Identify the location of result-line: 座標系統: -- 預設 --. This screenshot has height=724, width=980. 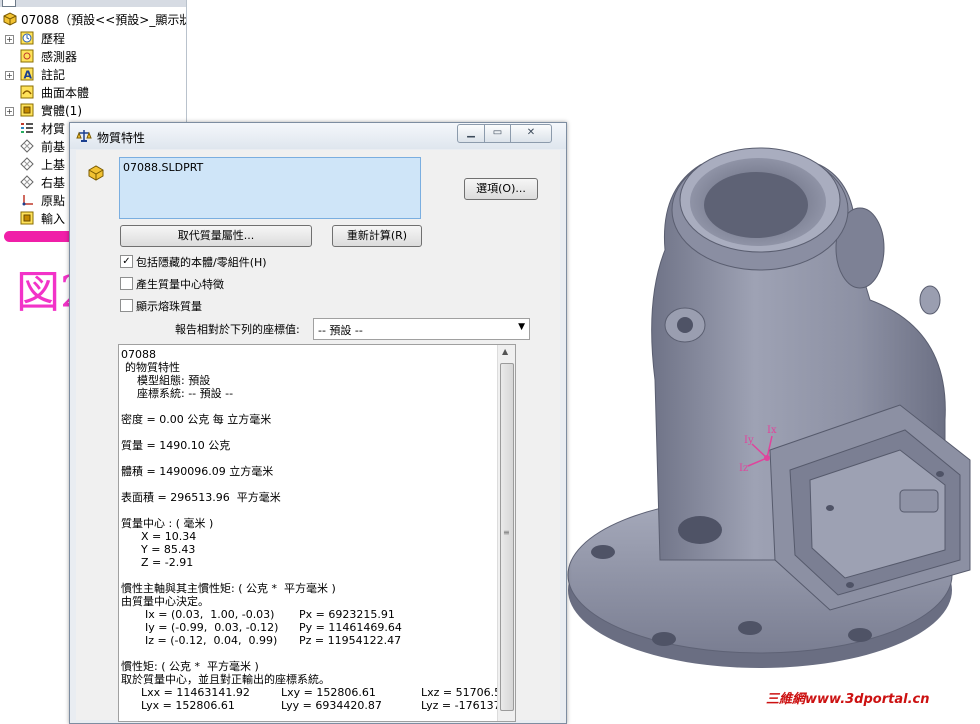
(185, 393).